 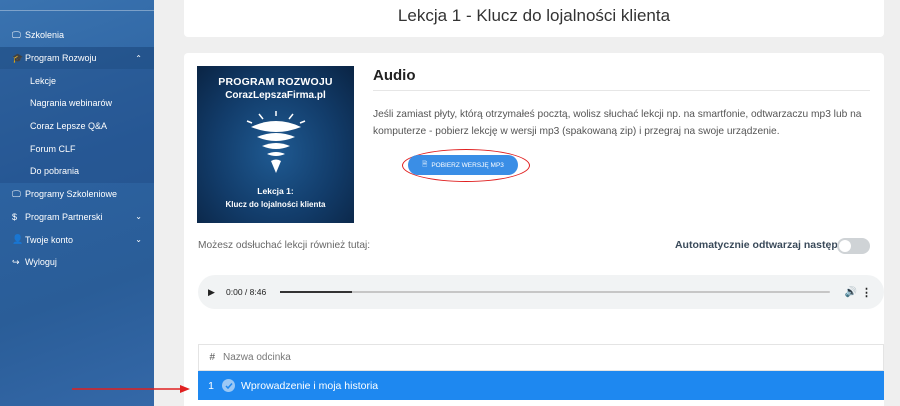 What do you see at coordinates (284, 245) in the screenshot?
I see `listen-here-text: Możesz odsłuchać lekcji również tutaj:` at bounding box center [284, 245].